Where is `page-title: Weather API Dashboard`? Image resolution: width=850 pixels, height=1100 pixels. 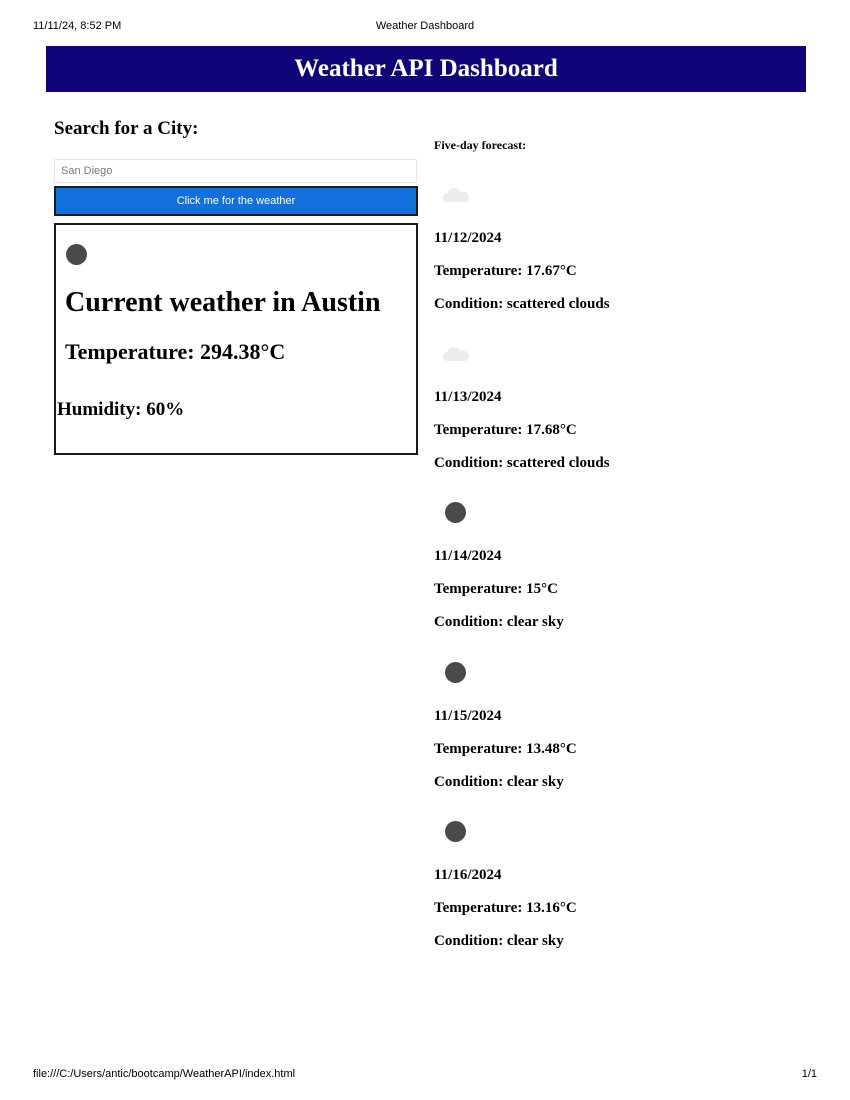 page-title: Weather API Dashboard is located at coordinates (426, 68).